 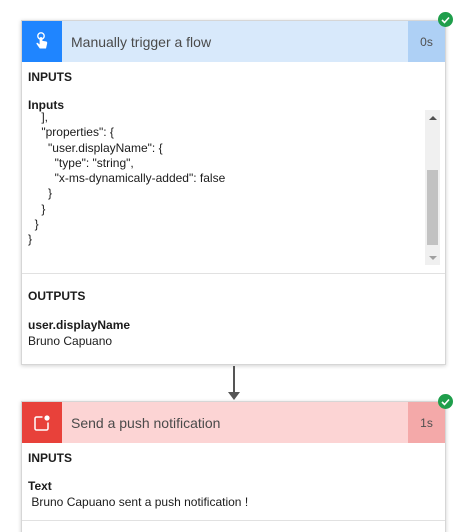 What do you see at coordinates (432, 207) in the screenshot?
I see `scrollbar-thumb` at bounding box center [432, 207].